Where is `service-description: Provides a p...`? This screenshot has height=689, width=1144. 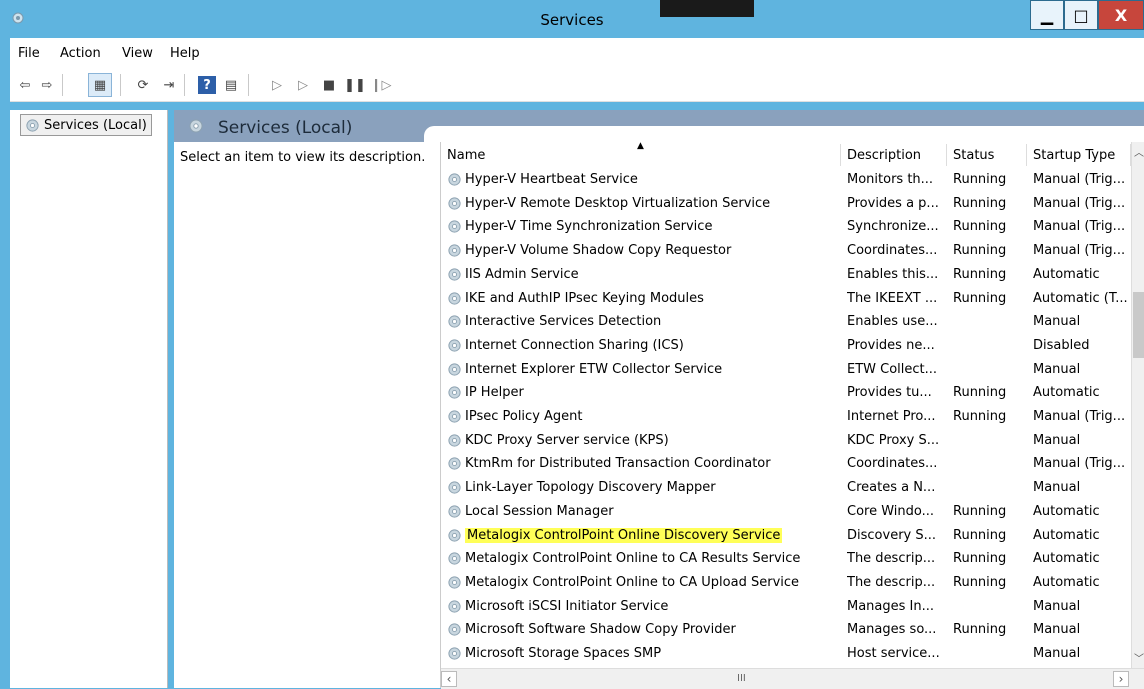 service-description: Provides a p... is located at coordinates (893, 203).